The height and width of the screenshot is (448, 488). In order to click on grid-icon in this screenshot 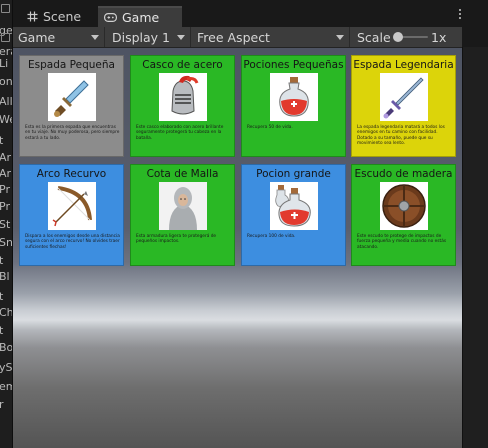, I will do `click(32, 16)`.